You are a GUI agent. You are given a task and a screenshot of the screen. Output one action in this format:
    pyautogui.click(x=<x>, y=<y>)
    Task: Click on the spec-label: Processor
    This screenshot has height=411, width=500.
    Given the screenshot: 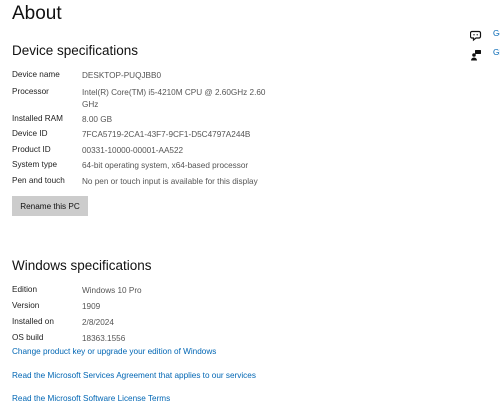 What is the action you would take?
    pyautogui.click(x=30, y=91)
    